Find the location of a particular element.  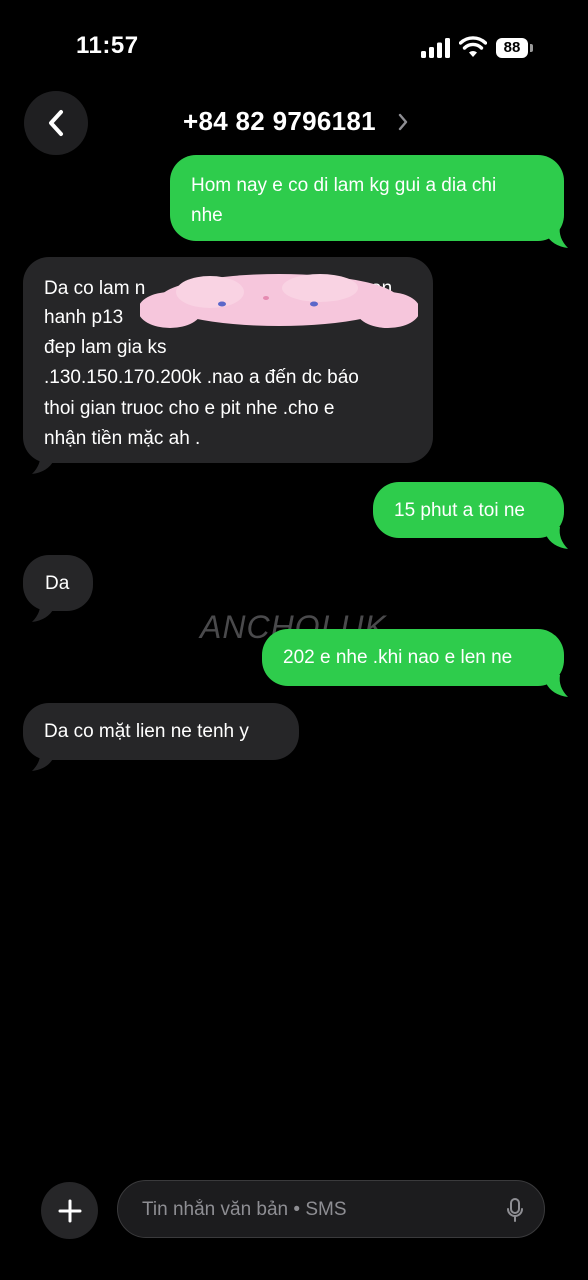

message-text-line: thoi gian truoc cho e pit nhe .cho e is located at coordinates (189, 408).